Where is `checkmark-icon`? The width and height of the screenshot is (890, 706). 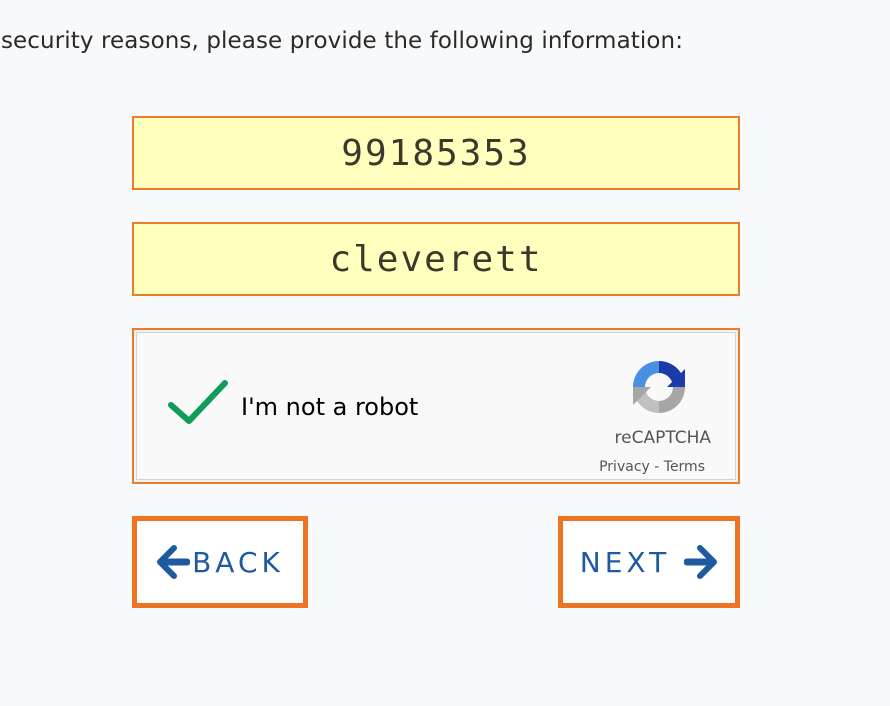 checkmark-icon is located at coordinates (198, 403).